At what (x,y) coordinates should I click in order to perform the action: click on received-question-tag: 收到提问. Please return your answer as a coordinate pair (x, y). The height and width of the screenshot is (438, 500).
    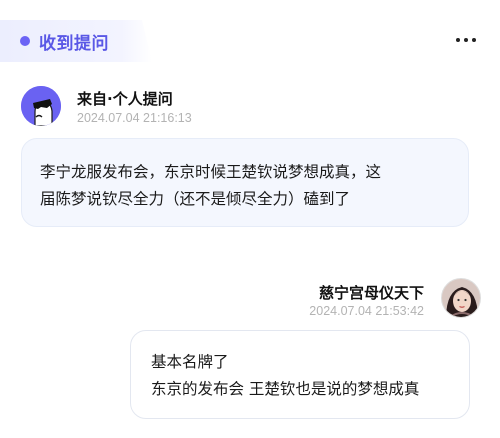
    Looking at the image, I should click on (76, 41).